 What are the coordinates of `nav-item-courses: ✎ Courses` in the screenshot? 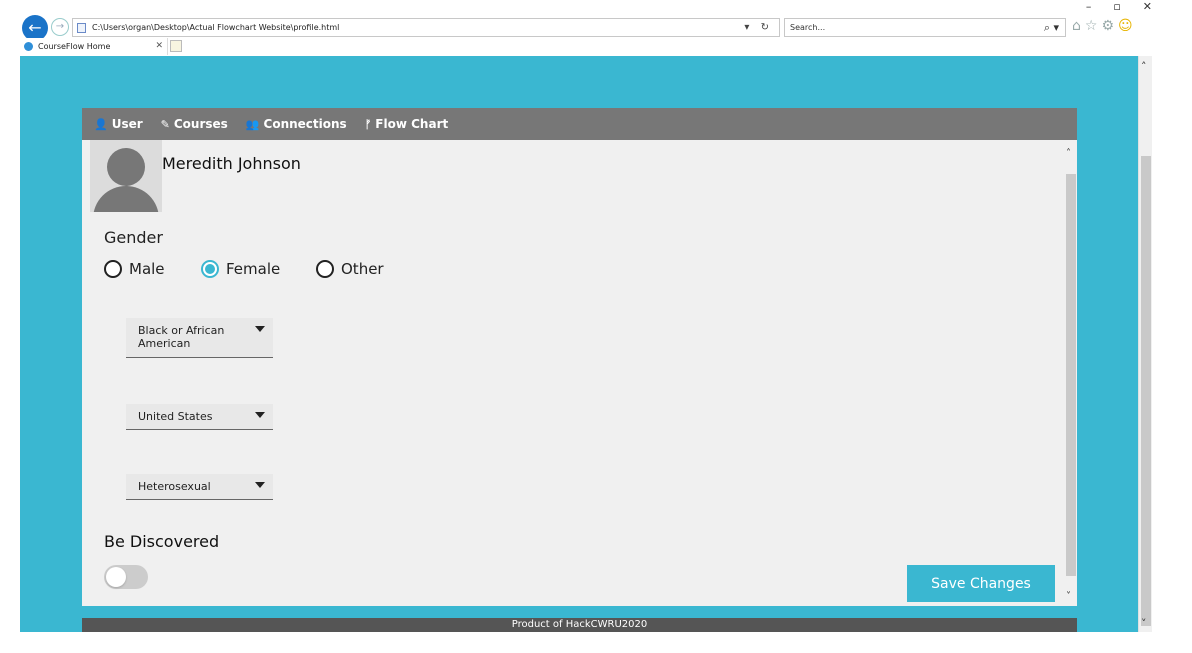 It's located at (194, 124).